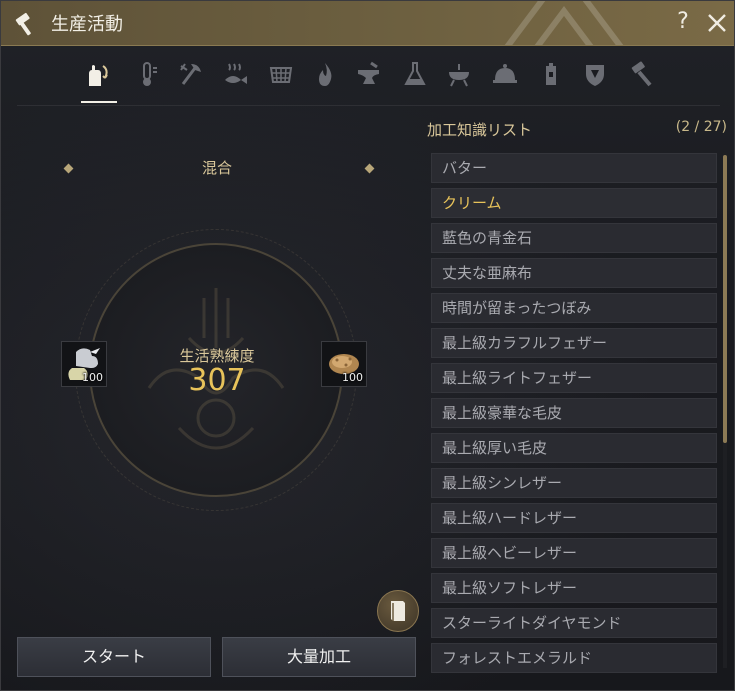 Image resolution: width=735 pixels, height=691 pixels. What do you see at coordinates (505, 73) in the screenshot?
I see `cloche-icon` at bounding box center [505, 73].